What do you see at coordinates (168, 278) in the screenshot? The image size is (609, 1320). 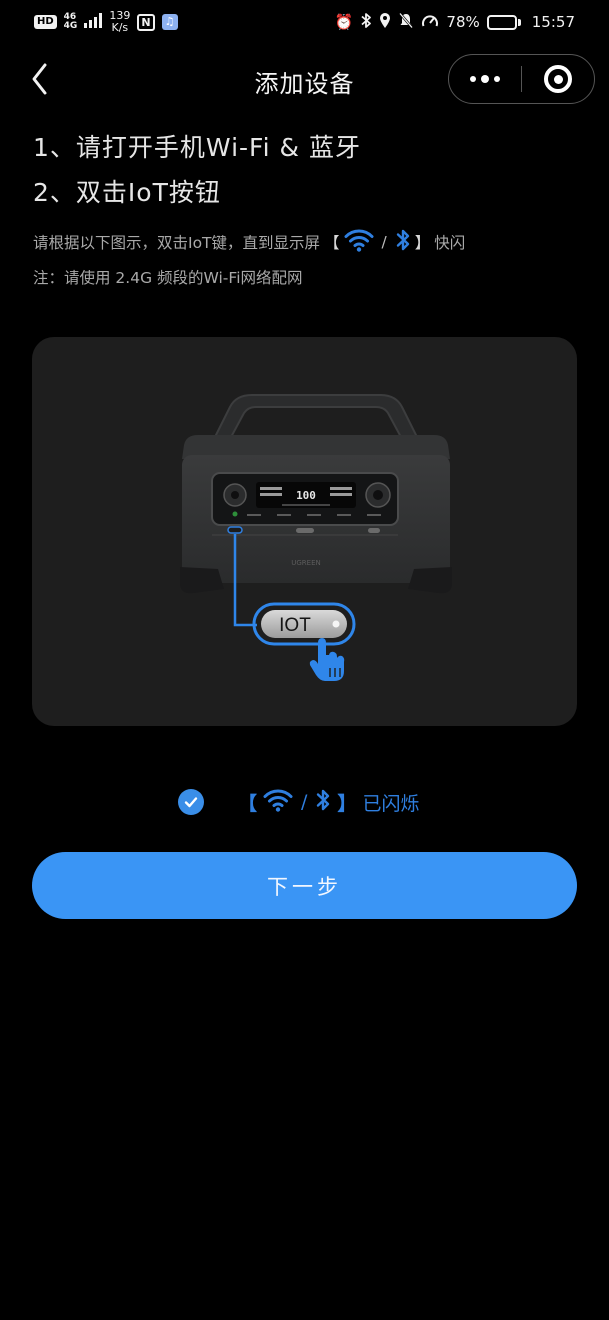 I see `network-note: 注：请使用 2.4G 频段的Wi-Fi网络配网` at bounding box center [168, 278].